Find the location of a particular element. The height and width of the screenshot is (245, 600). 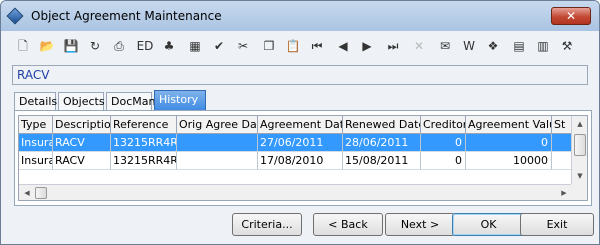

new-document-icon: 🗋 is located at coordinates (23, 46).